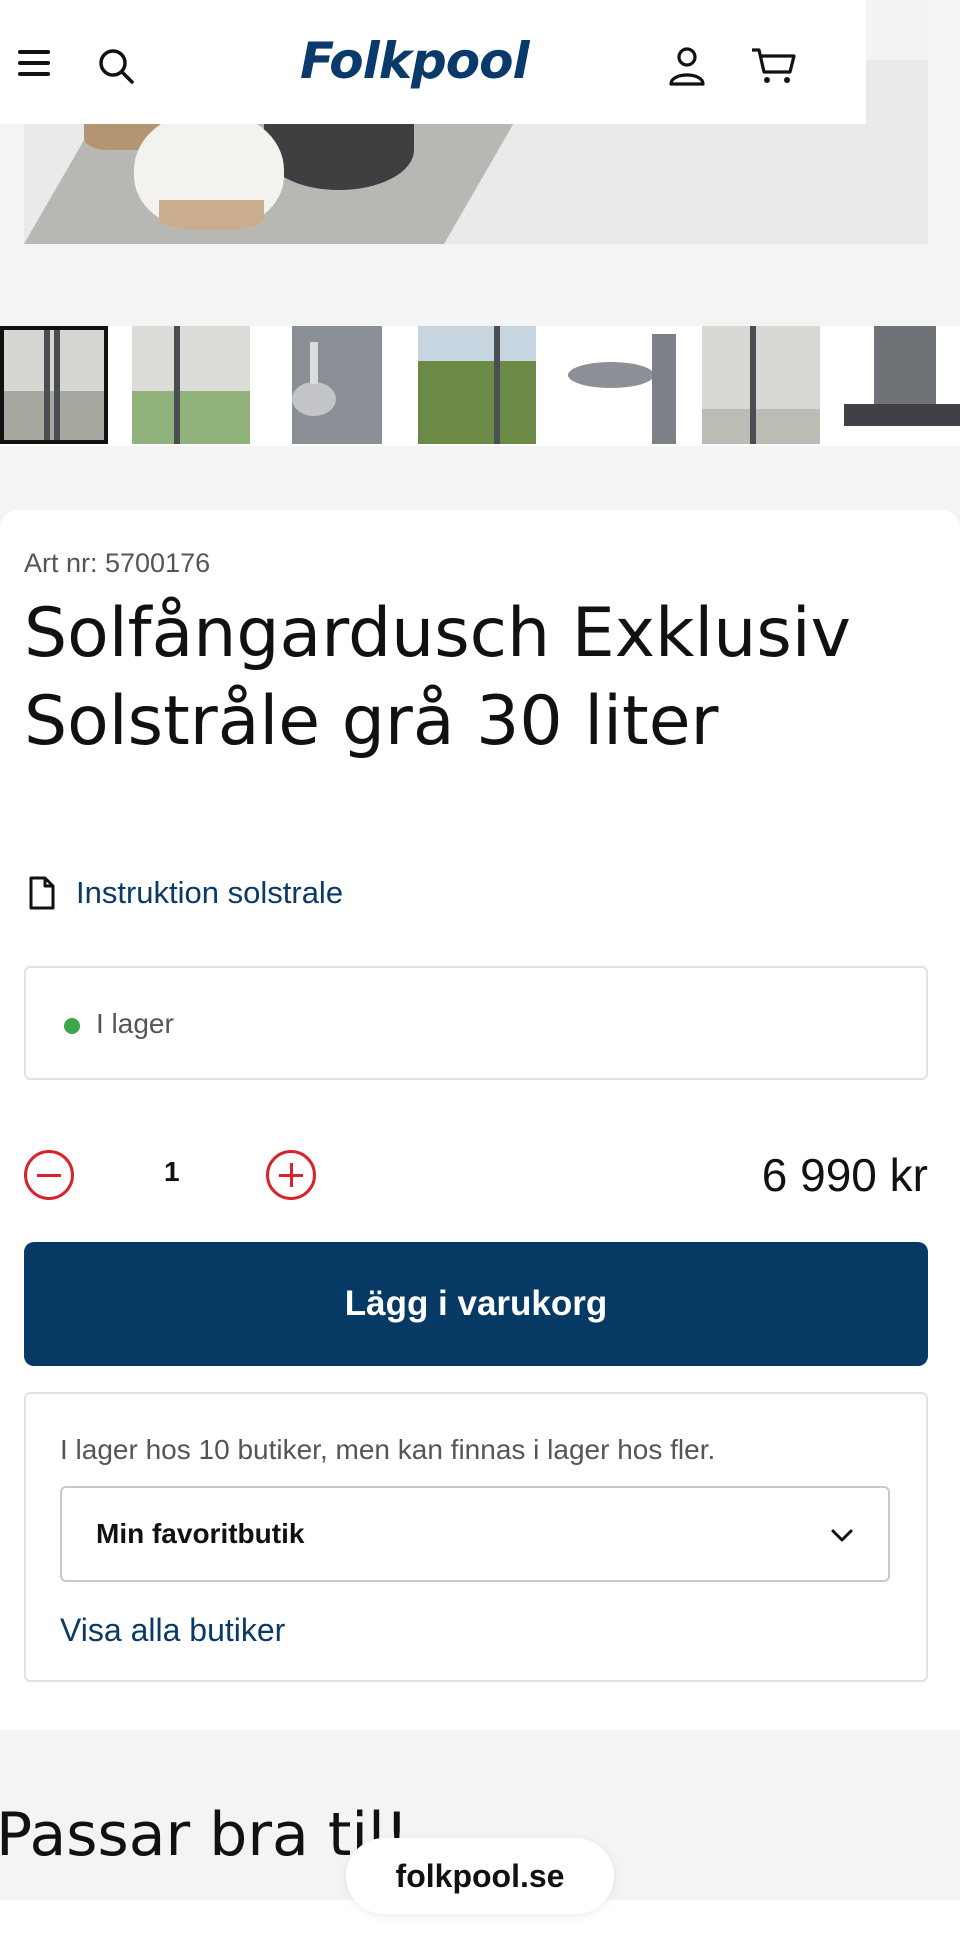  I want to click on decrease-quantity-button, so click(49, 1175).